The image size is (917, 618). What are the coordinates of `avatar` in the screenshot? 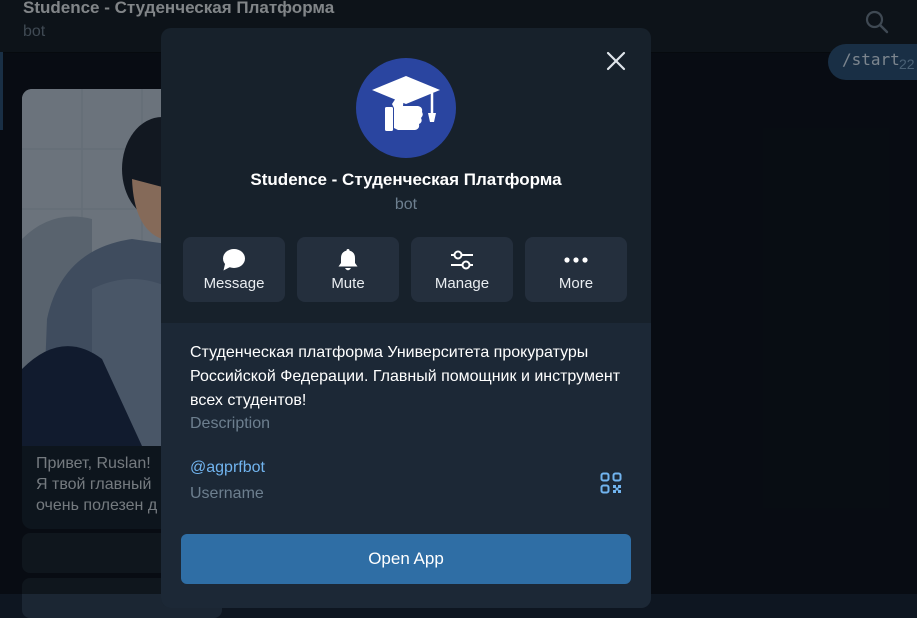 It's located at (406, 108).